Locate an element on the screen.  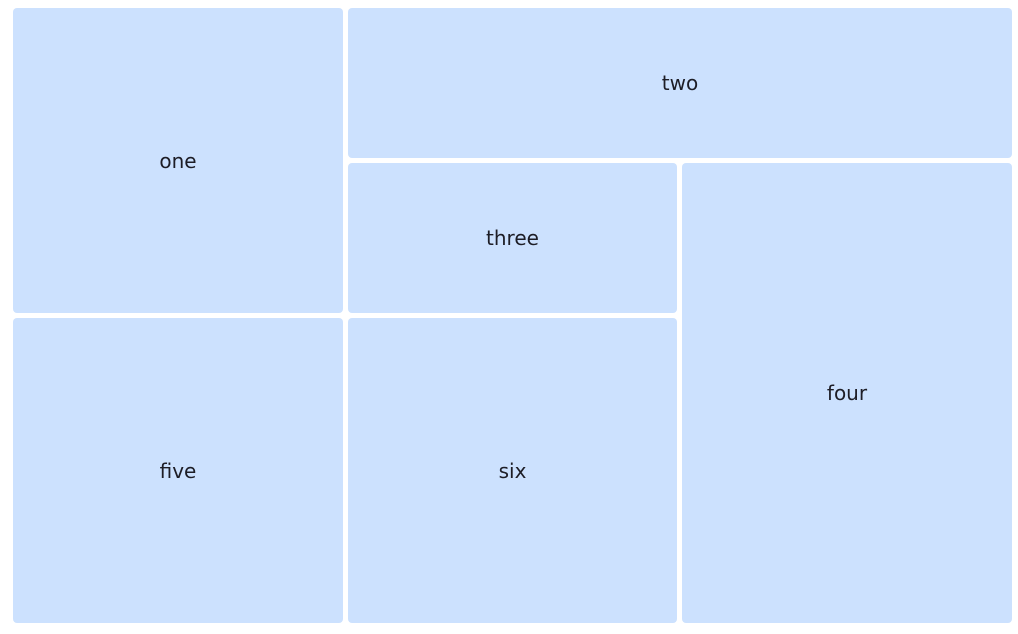
cell-label-four: four is located at coordinates (847, 393).